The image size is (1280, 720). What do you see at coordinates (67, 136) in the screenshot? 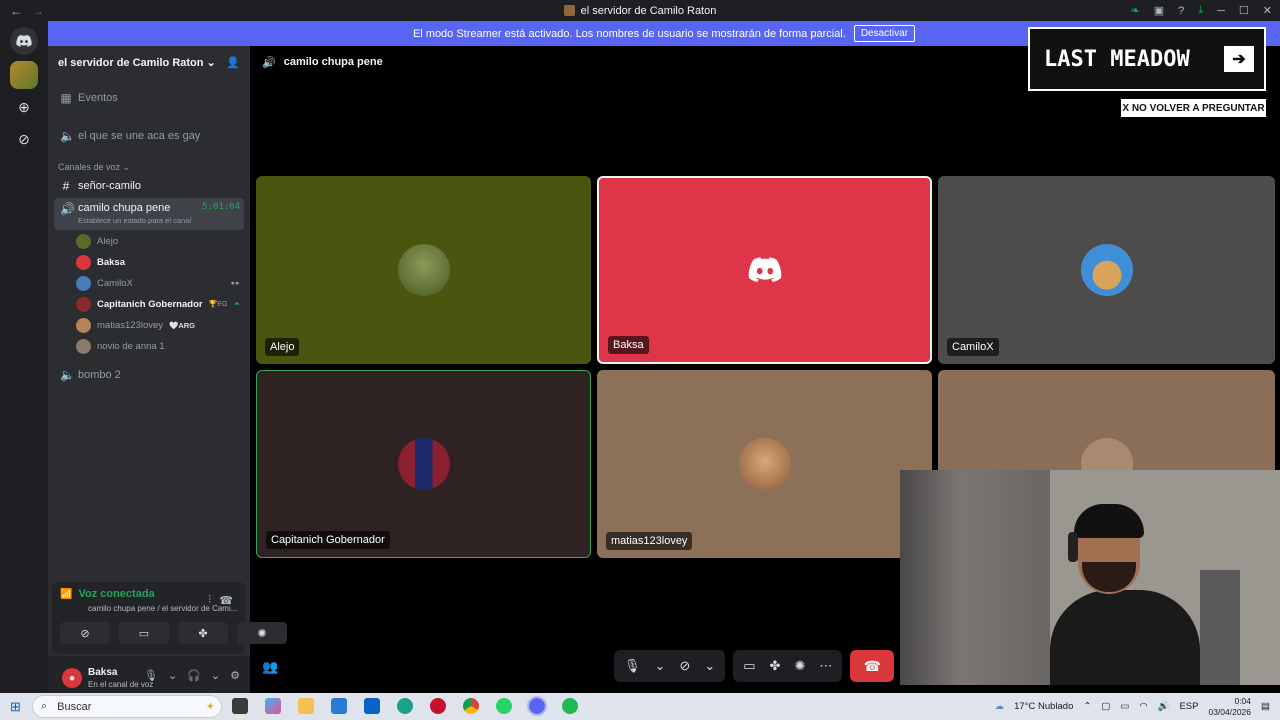
I see `speaker-icon: 🔈` at bounding box center [67, 136].